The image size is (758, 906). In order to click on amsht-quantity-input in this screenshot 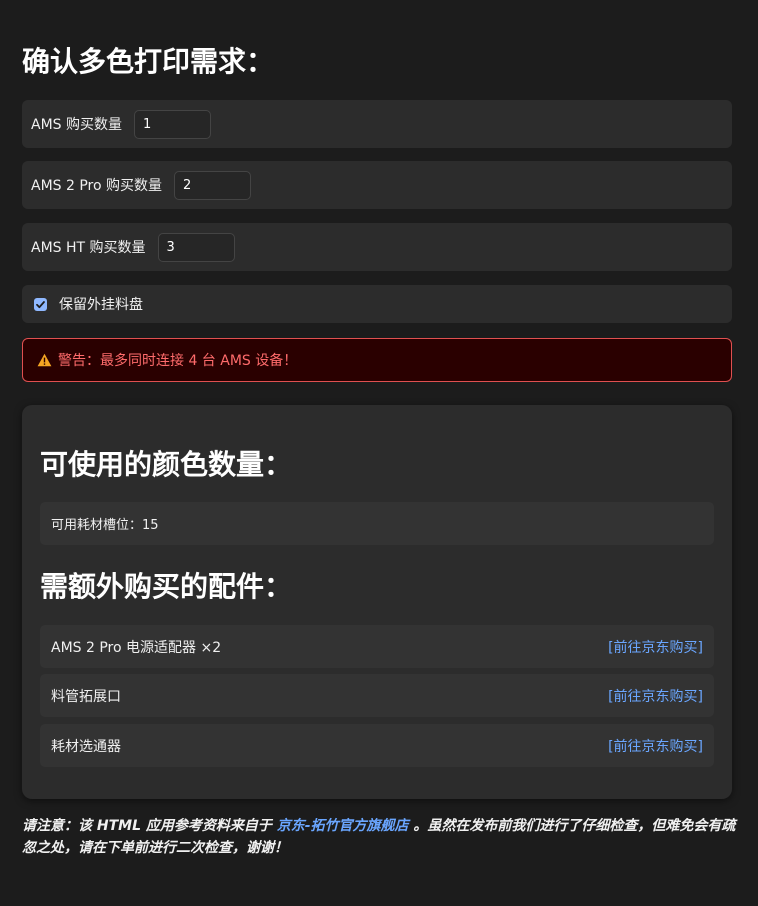, I will do `click(196, 247)`.